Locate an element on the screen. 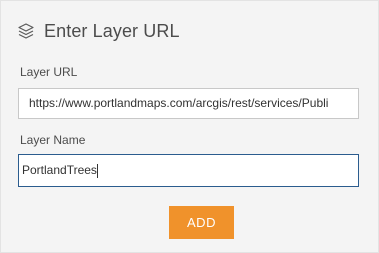 This screenshot has height=253, width=379. layers-icon is located at coordinates (26, 31).